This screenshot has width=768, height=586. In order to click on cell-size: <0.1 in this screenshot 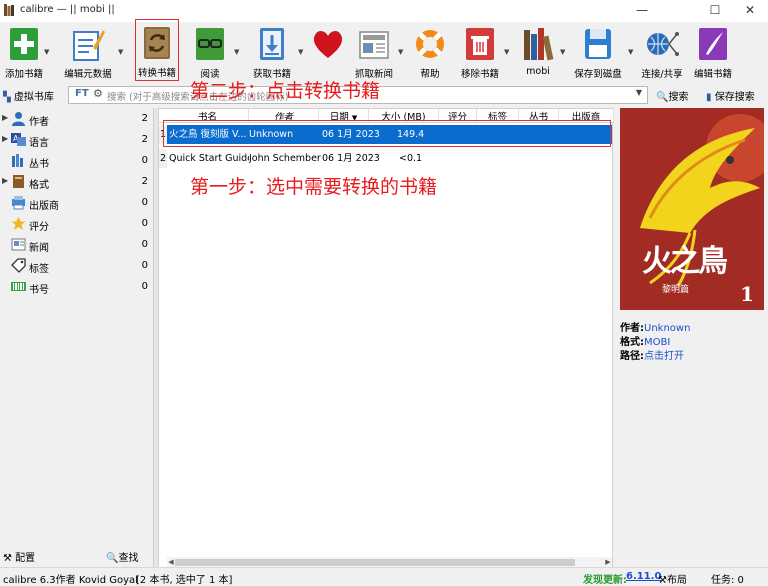, I will do `click(411, 158)`.